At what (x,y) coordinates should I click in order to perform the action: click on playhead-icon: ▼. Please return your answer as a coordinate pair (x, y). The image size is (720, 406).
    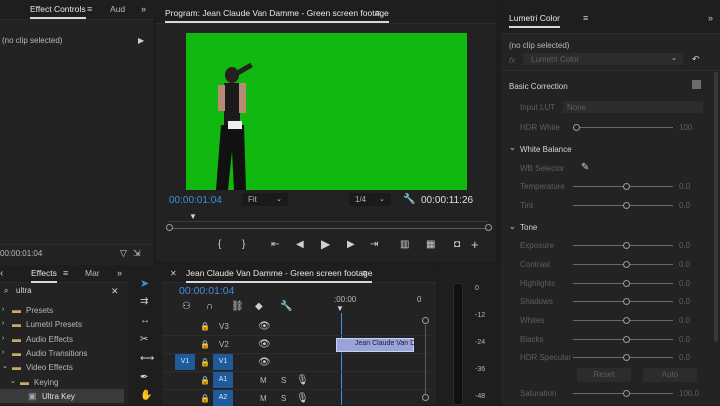
    Looking at the image, I should click on (193, 217).